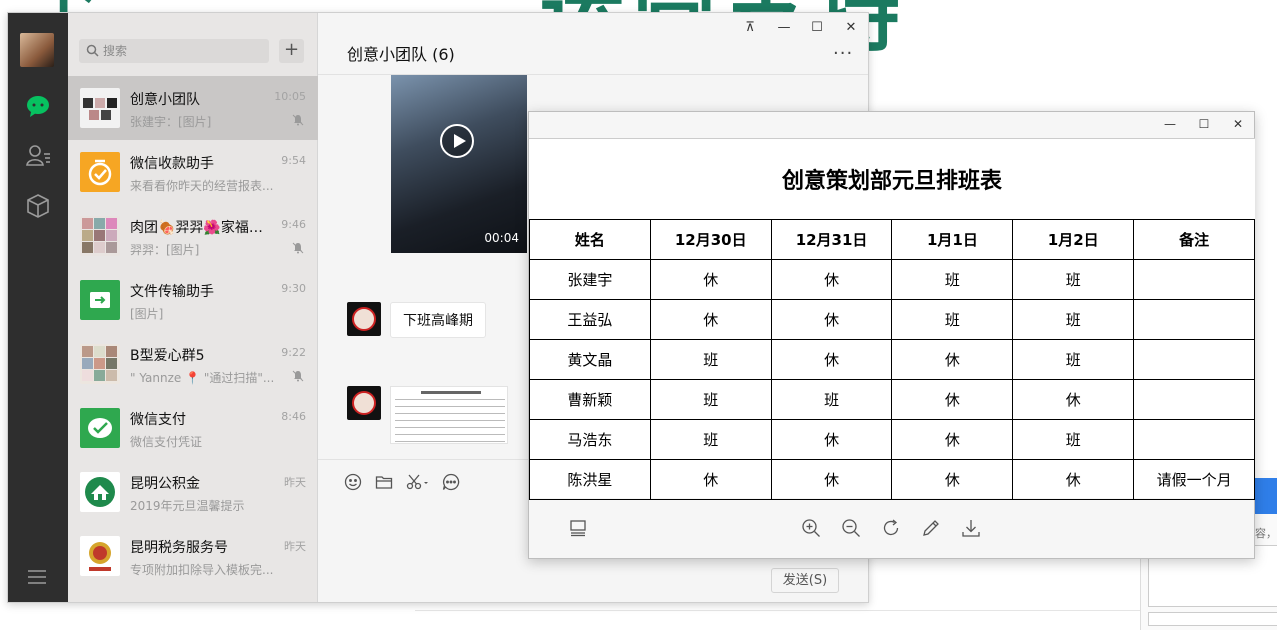  I want to click on table-cell: 曹新颖, so click(590, 399).